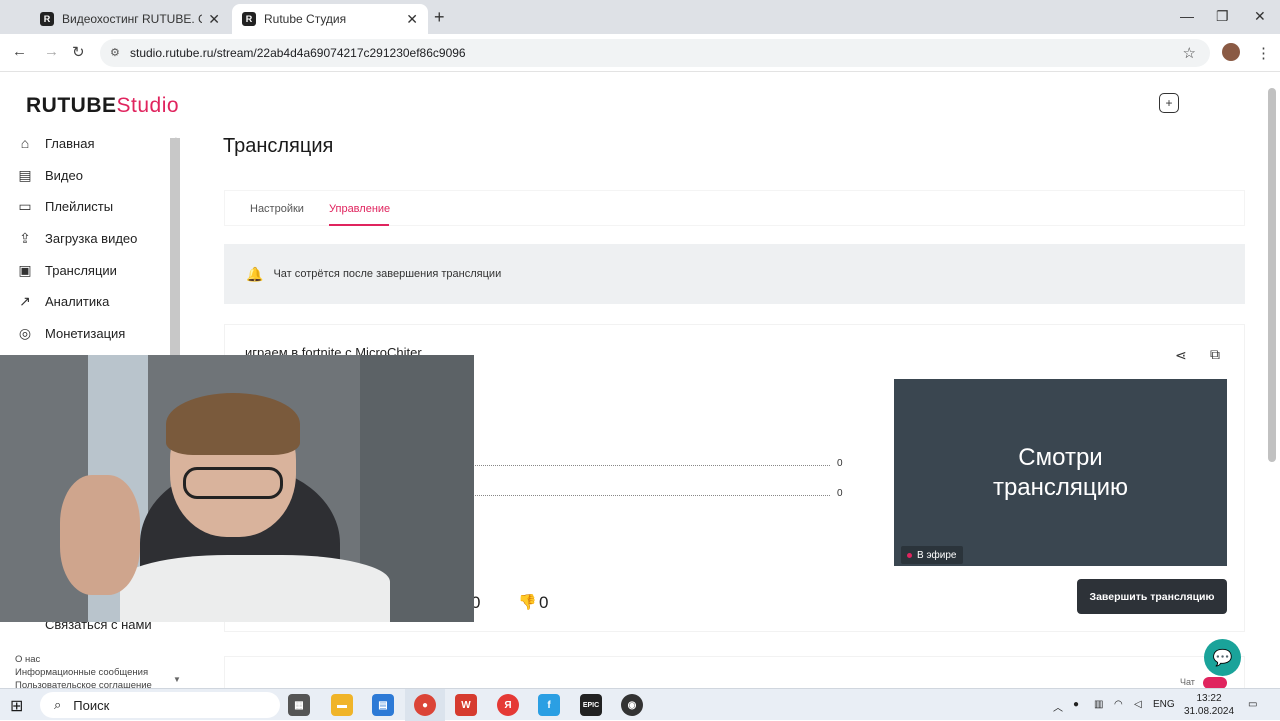  I want to click on site-info-icon: ⚙, so click(115, 52).